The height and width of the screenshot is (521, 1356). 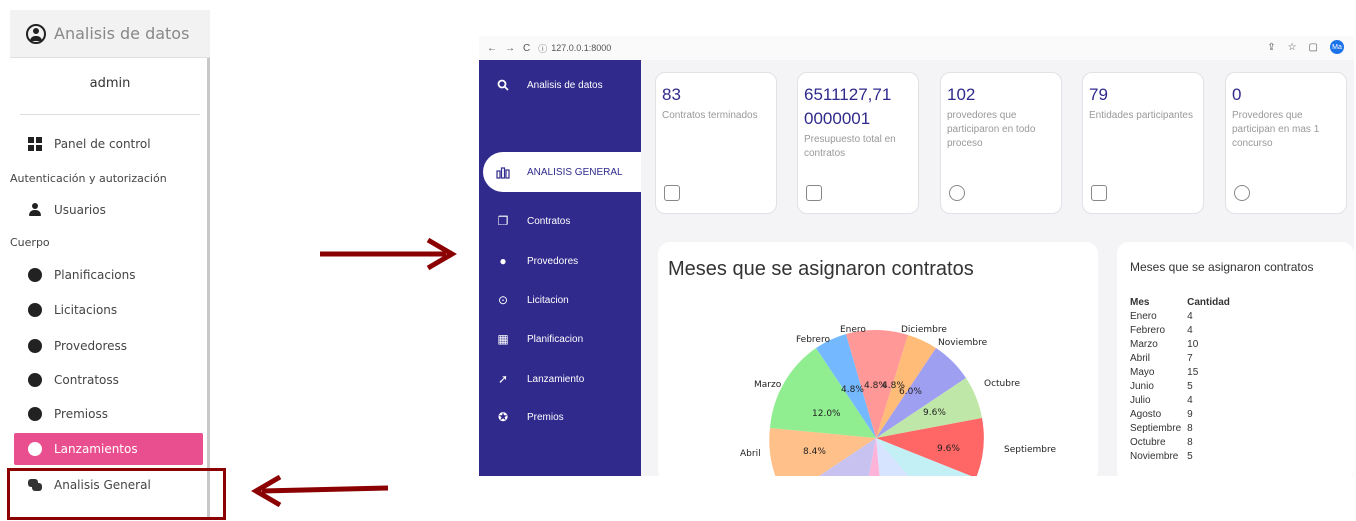 I want to click on admin-item-licitacions: Licitacions, so click(x=72, y=310).